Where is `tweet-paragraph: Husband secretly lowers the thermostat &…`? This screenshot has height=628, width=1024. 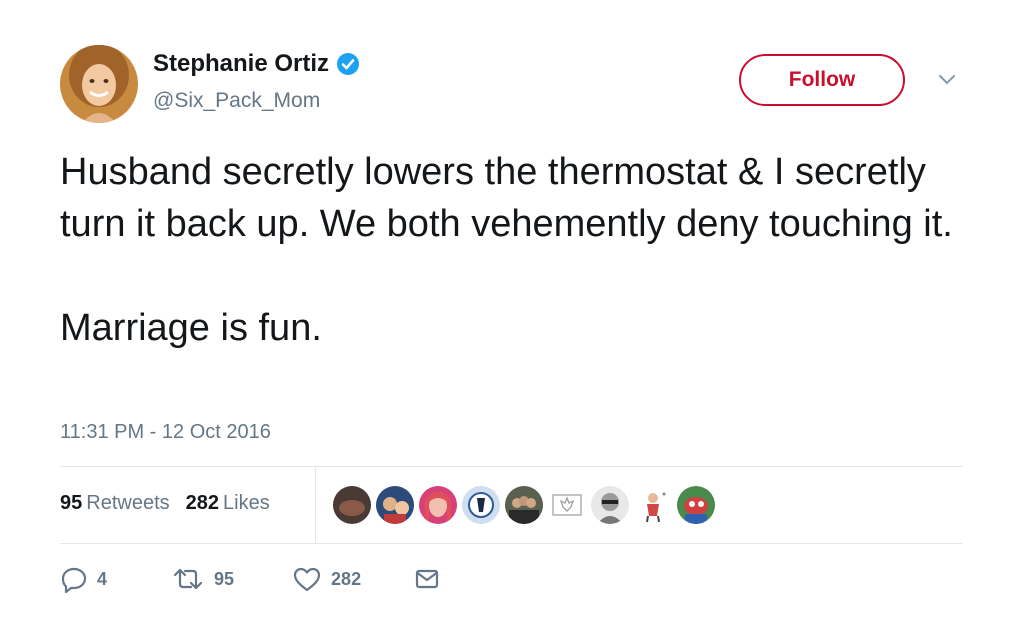
tweet-paragraph: Husband secretly lowers the thermostat &… is located at coordinates (506, 198).